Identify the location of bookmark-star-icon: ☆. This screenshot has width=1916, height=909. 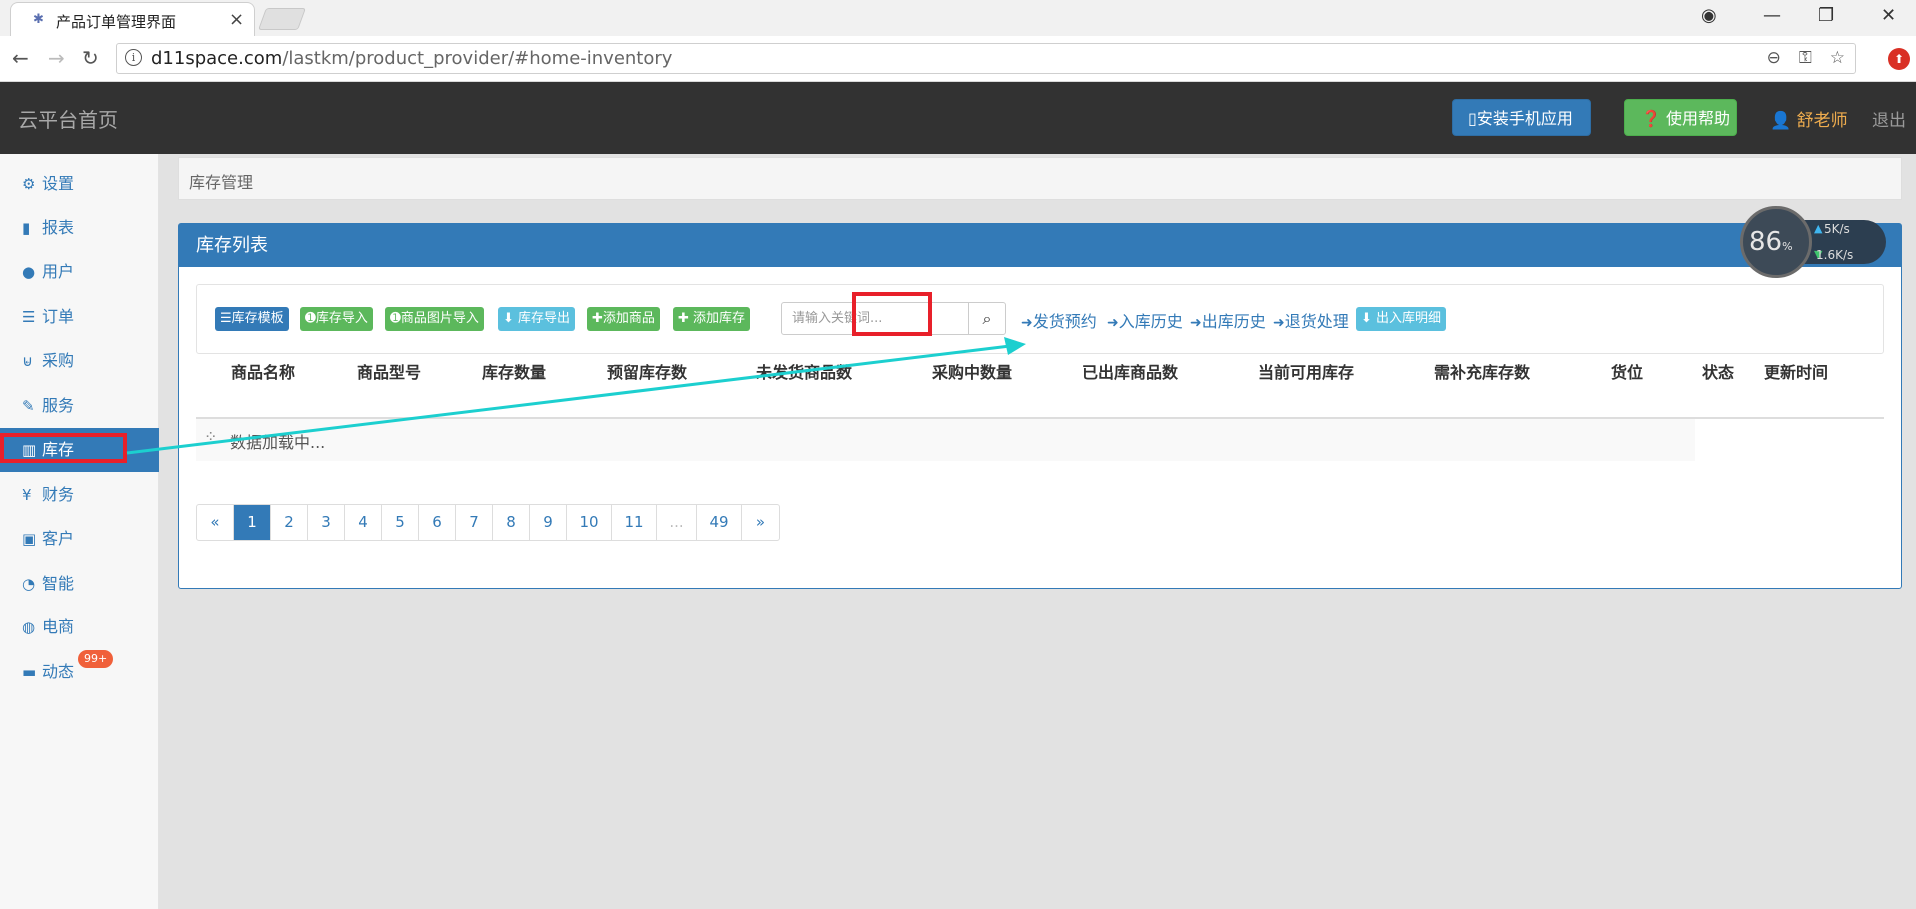
(1837, 58).